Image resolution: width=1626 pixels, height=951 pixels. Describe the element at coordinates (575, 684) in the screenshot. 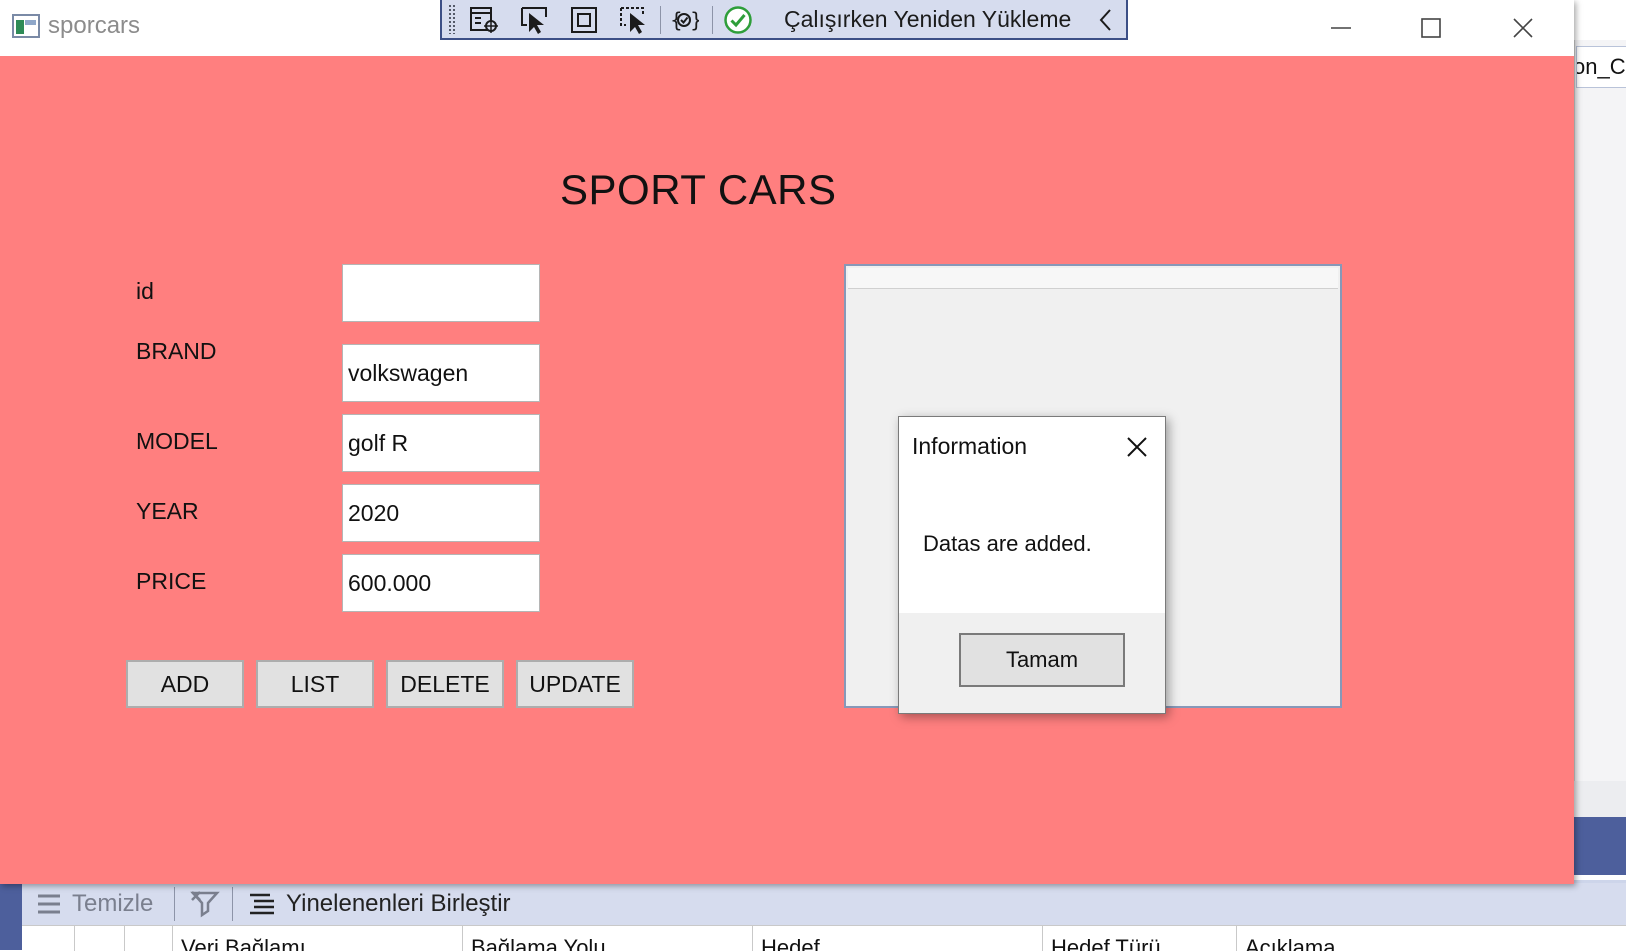

I see `update-button: UPDATE` at that location.